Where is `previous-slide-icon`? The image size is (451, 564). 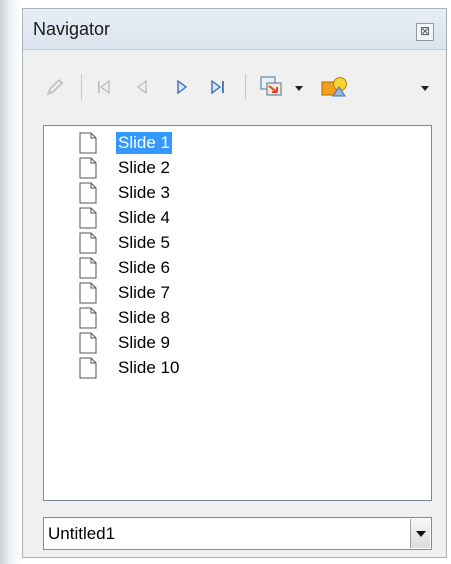 previous-slide-icon is located at coordinates (141, 87).